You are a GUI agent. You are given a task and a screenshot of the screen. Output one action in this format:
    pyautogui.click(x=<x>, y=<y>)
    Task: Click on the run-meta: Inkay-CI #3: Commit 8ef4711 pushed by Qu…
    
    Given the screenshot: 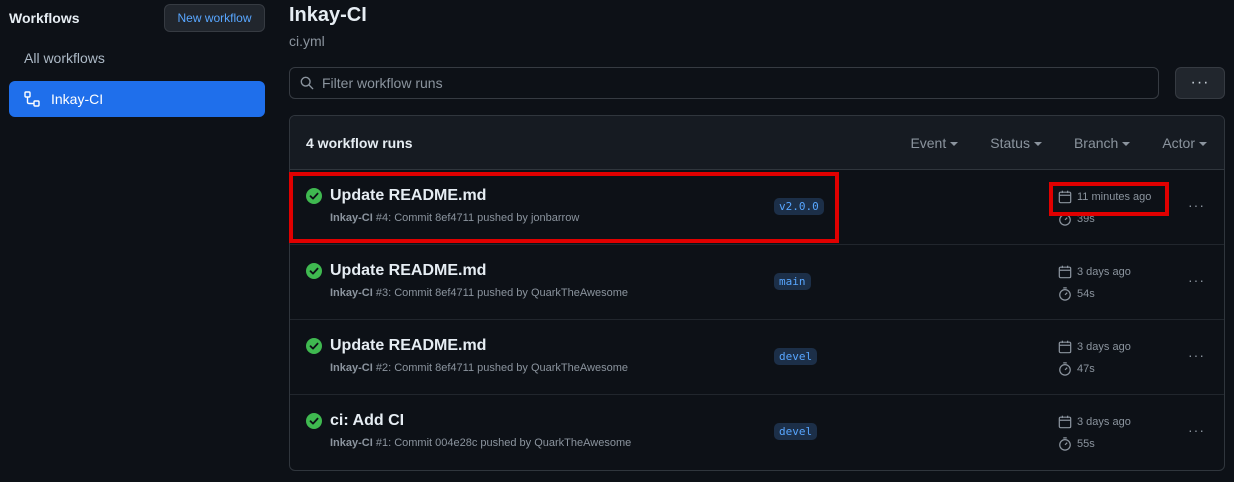 What is the action you would take?
    pyautogui.click(x=479, y=293)
    